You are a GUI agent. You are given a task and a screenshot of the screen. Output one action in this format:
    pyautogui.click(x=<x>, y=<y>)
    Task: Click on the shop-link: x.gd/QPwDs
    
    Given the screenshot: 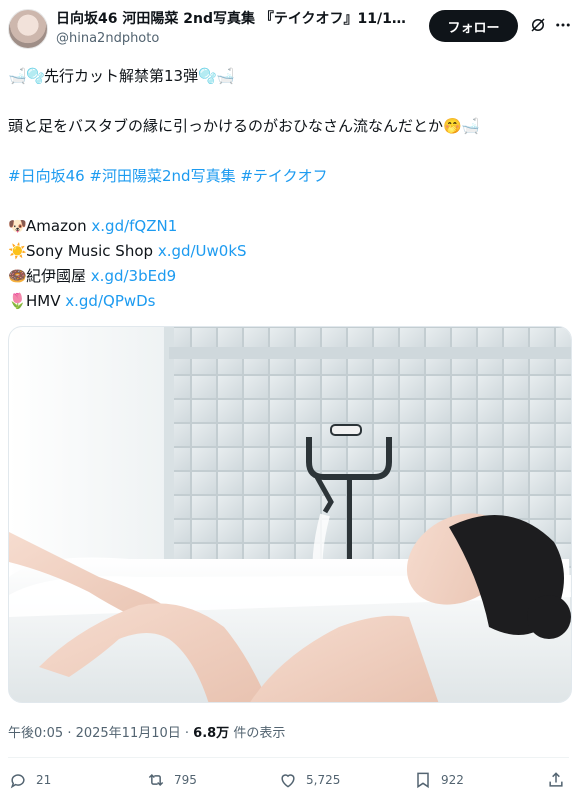 What is the action you would take?
    pyautogui.click(x=110, y=301)
    